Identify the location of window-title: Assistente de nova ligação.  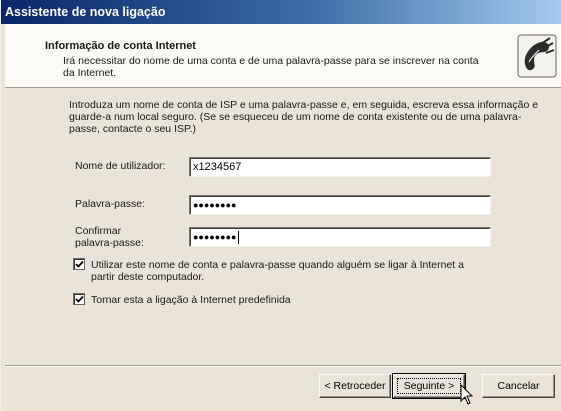
(85, 12).